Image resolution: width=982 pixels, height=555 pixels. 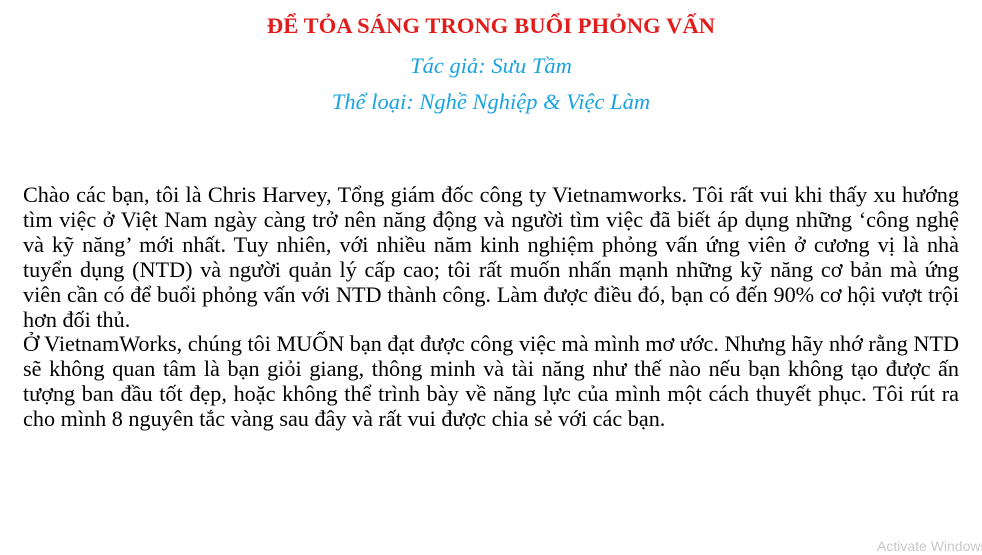 What do you see at coordinates (491, 25) in the screenshot?
I see `document-title: ĐỂ TỎA SÁNG TRONG BUỔI PHỎNG VẤN` at bounding box center [491, 25].